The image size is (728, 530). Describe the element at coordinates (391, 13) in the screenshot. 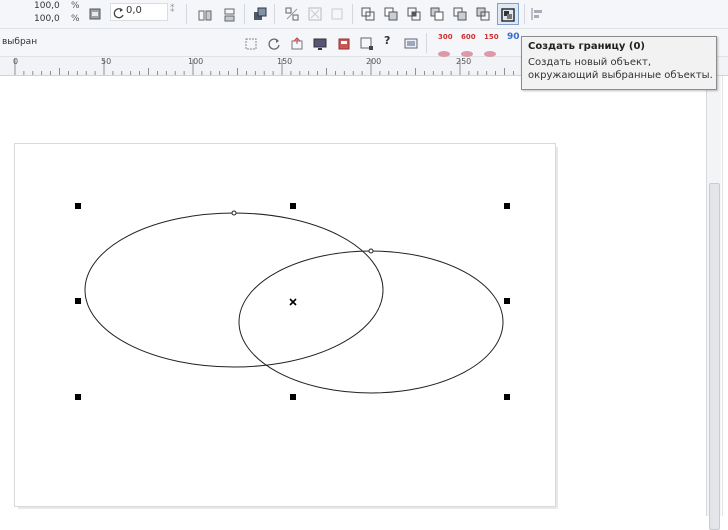

I see `trim-icon` at that location.